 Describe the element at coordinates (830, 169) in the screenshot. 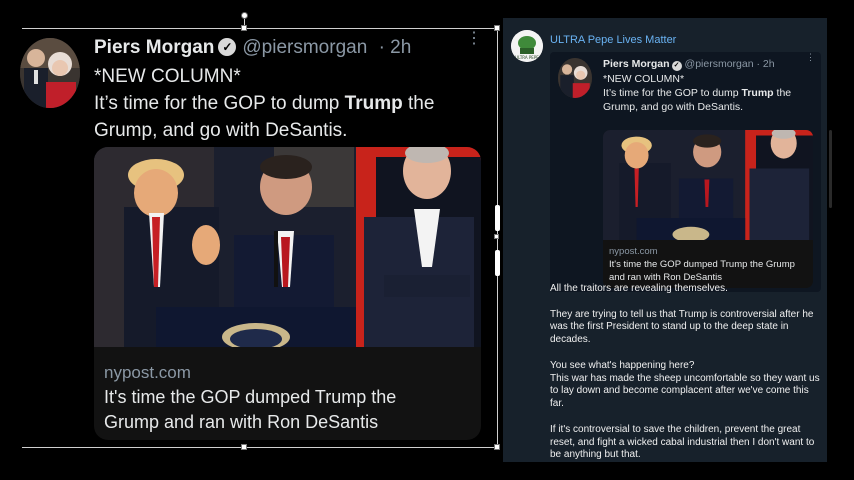

I see `scrollbar` at that location.